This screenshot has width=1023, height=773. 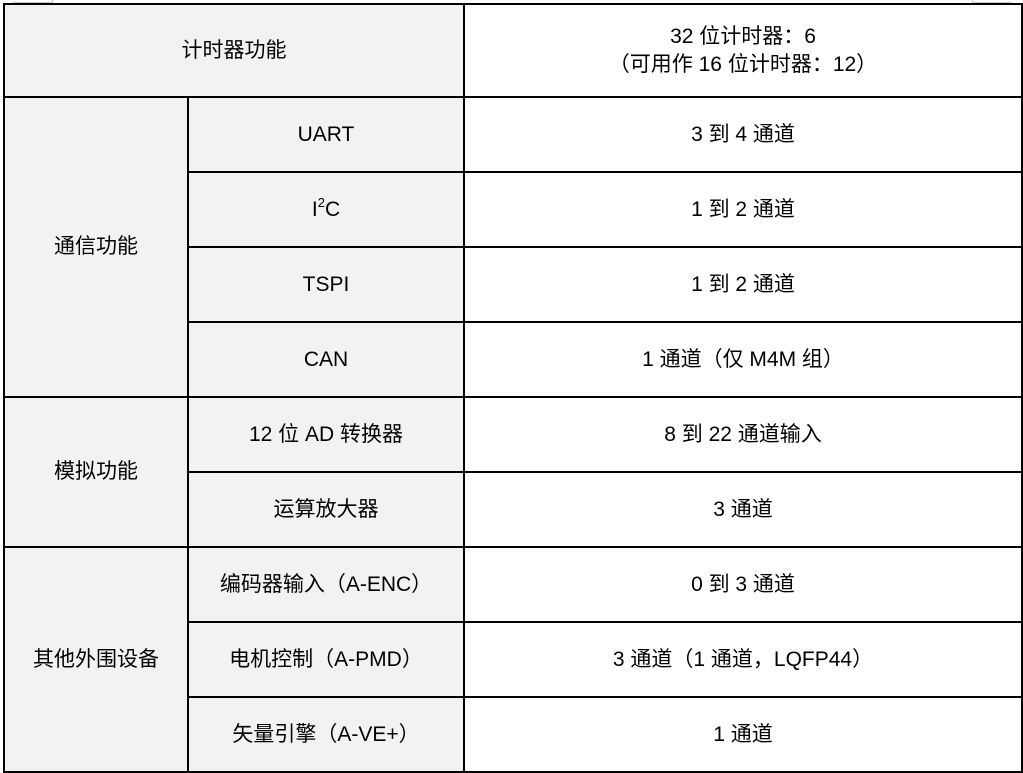 I want to click on feature-cell-vector-engine: 矢量引擎（A-VE+）, so click(x=326, y=734).